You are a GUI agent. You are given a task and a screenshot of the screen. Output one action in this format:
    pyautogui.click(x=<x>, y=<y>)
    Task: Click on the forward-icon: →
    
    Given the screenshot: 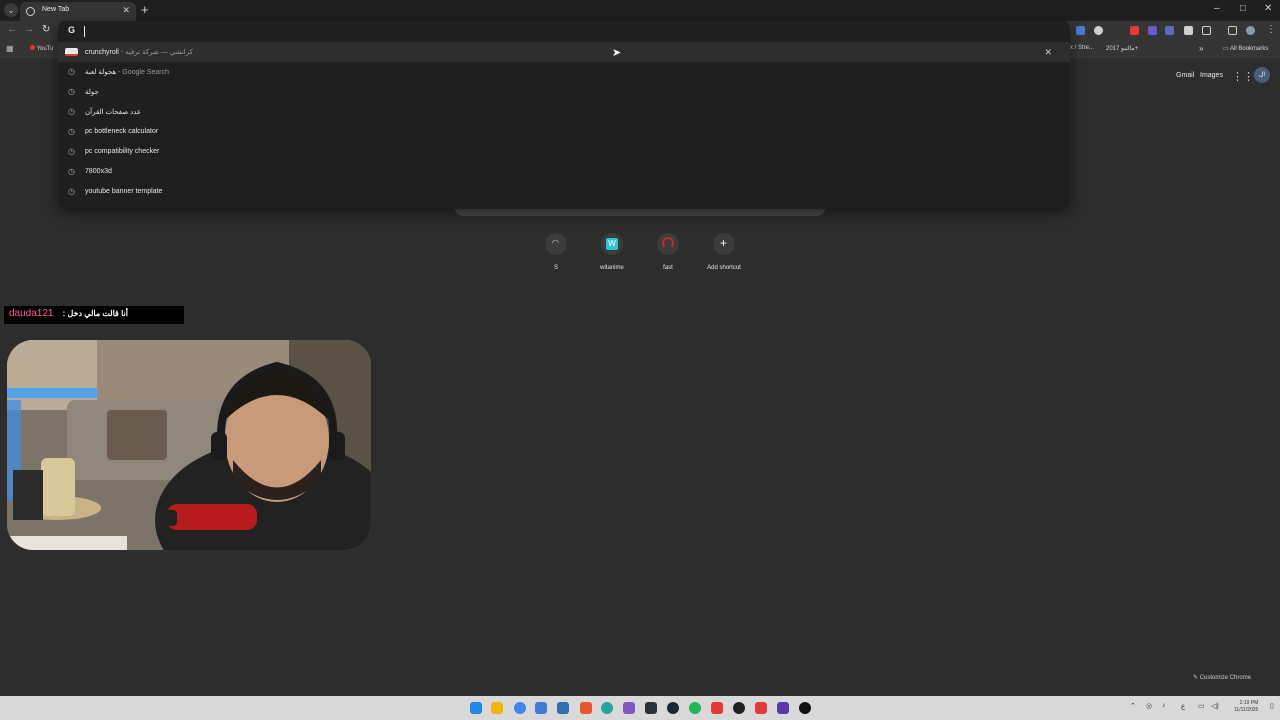 What is the action you would take?
    pyautogui.click(x=29, y=29)
    